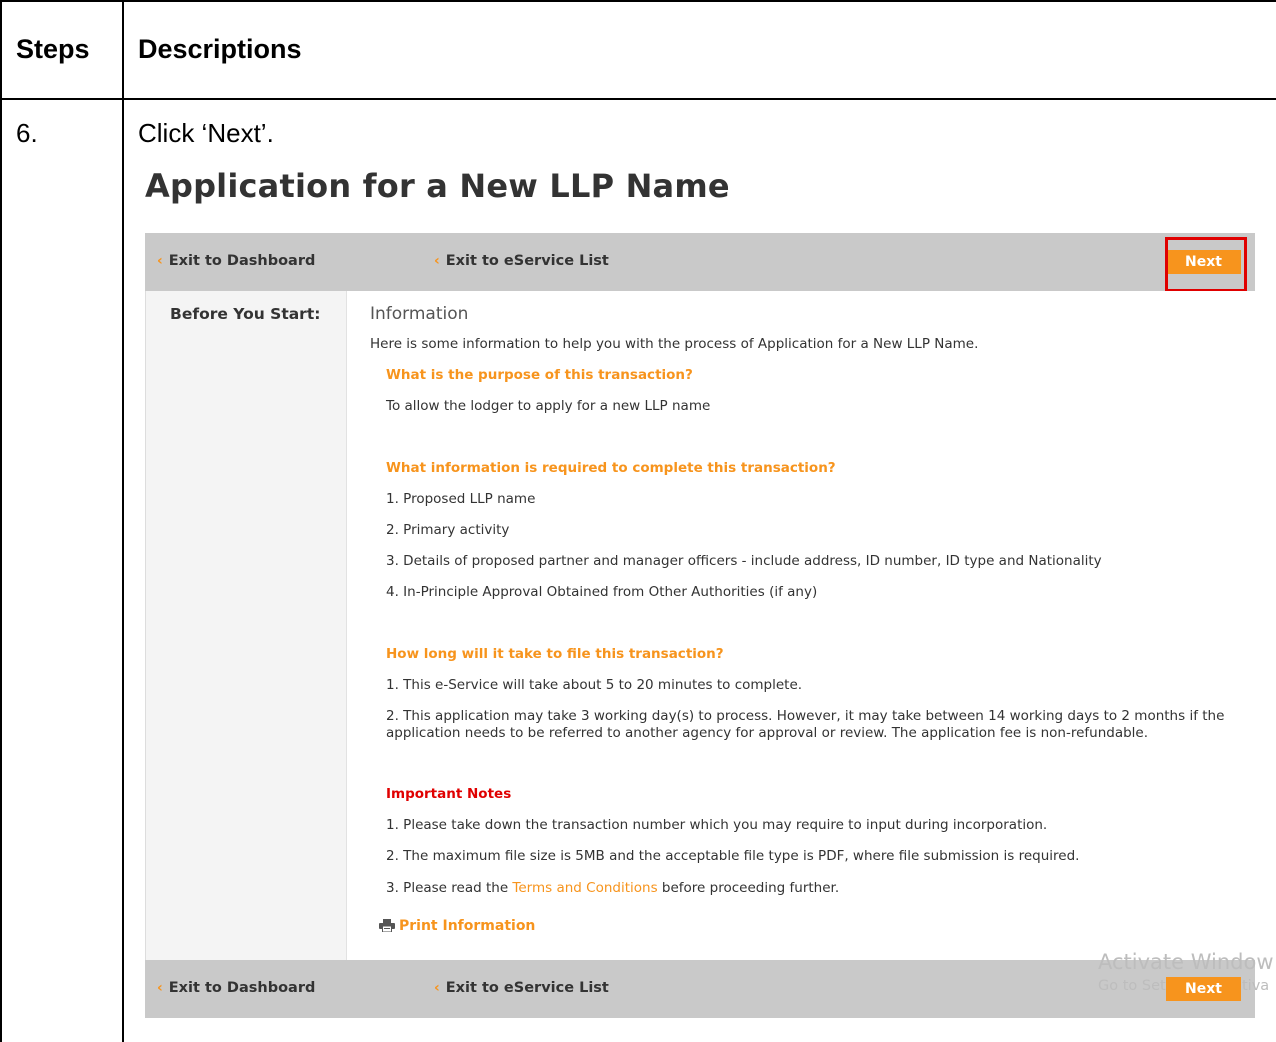  I want to click on exit-to-eservice-link-top: ‹ Exit to eService List, so click(521, 261).